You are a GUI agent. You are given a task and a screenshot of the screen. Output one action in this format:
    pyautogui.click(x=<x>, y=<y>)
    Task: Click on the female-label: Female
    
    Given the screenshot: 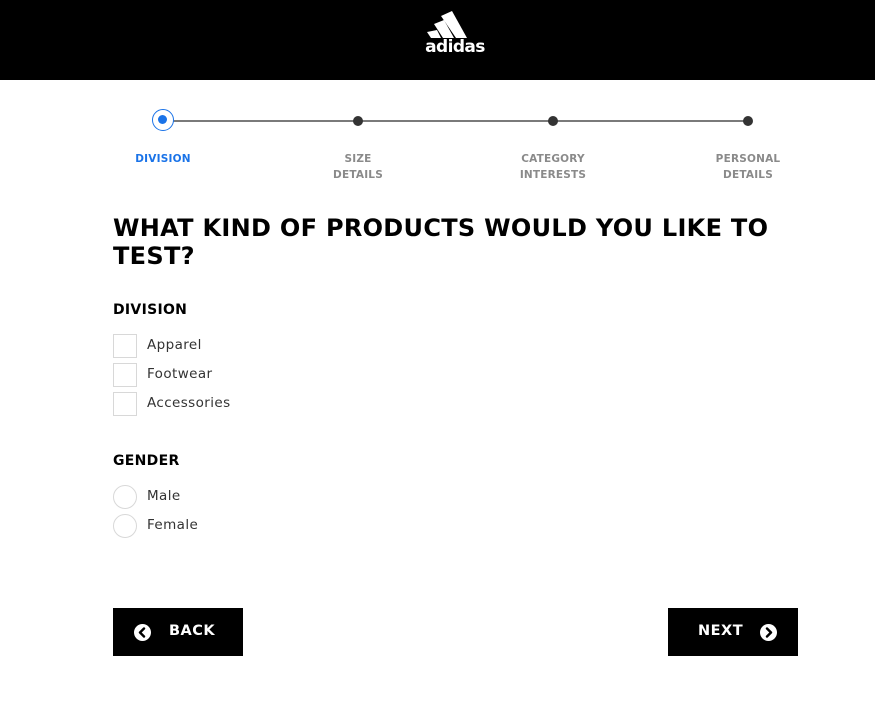 What is the action you would take?
    pyautogui.click(x=172, y=525)
    